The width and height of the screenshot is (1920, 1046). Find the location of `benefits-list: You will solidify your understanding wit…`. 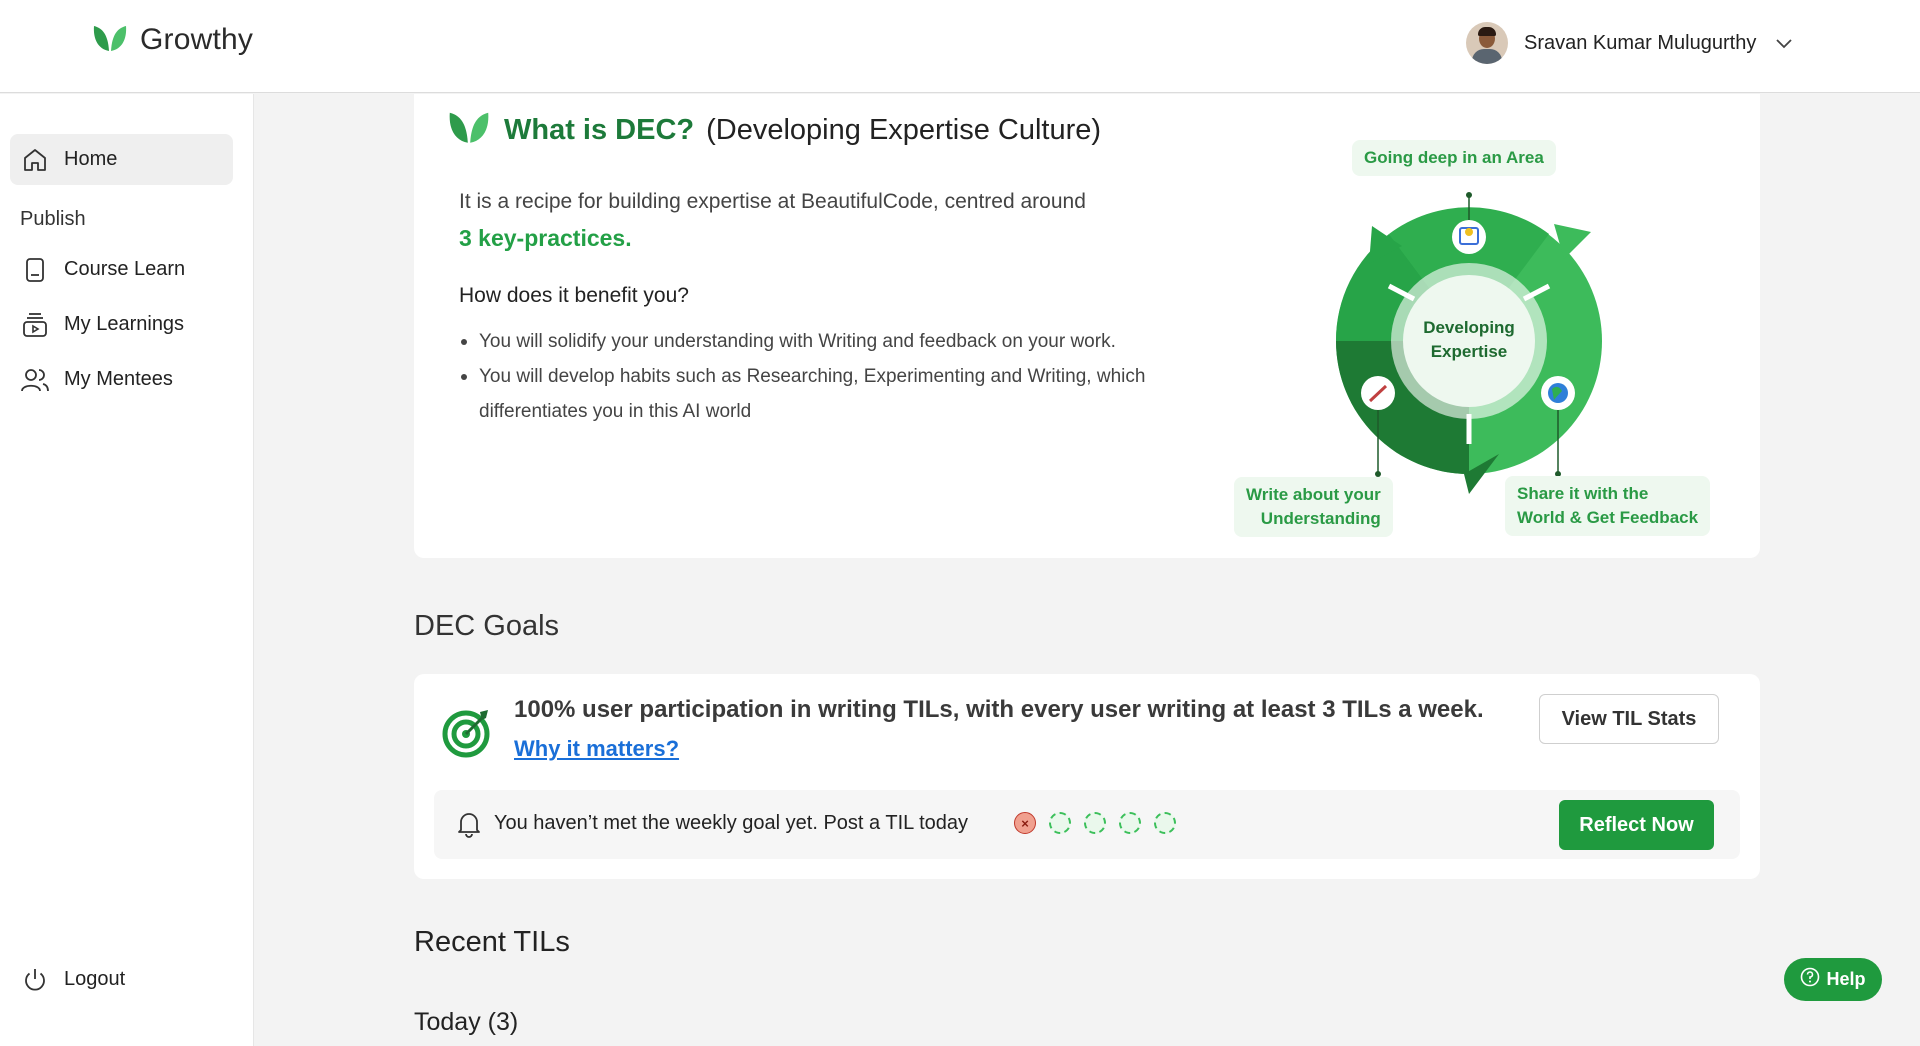

benefits-list: You will solidify your understanding wit… is located at coordinates (839, 376).